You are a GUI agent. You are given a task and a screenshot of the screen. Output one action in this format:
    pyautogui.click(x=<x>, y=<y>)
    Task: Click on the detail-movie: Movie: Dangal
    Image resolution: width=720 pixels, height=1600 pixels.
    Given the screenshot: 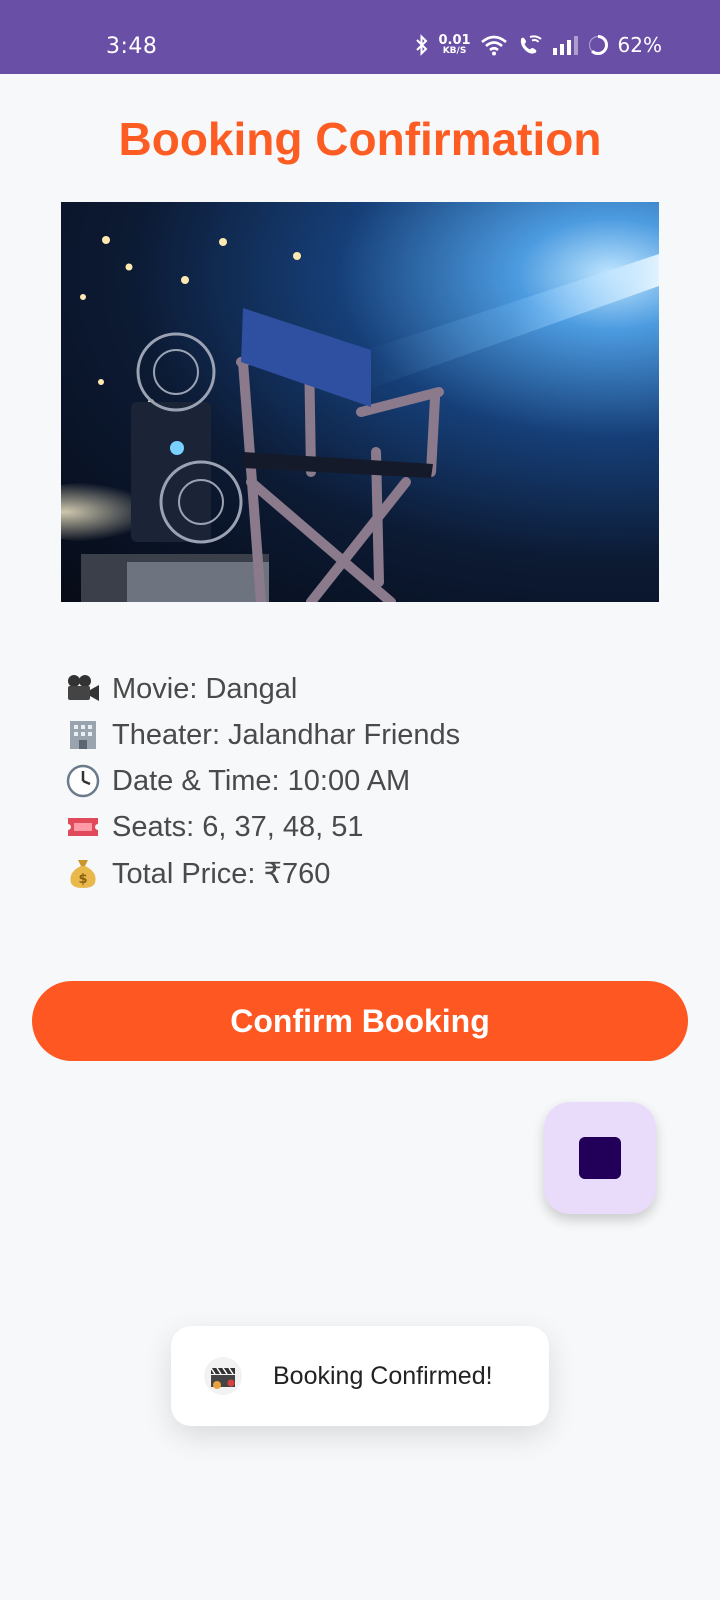 What is the action you would take?
    pyautogui.click(x=262, y=689)
    